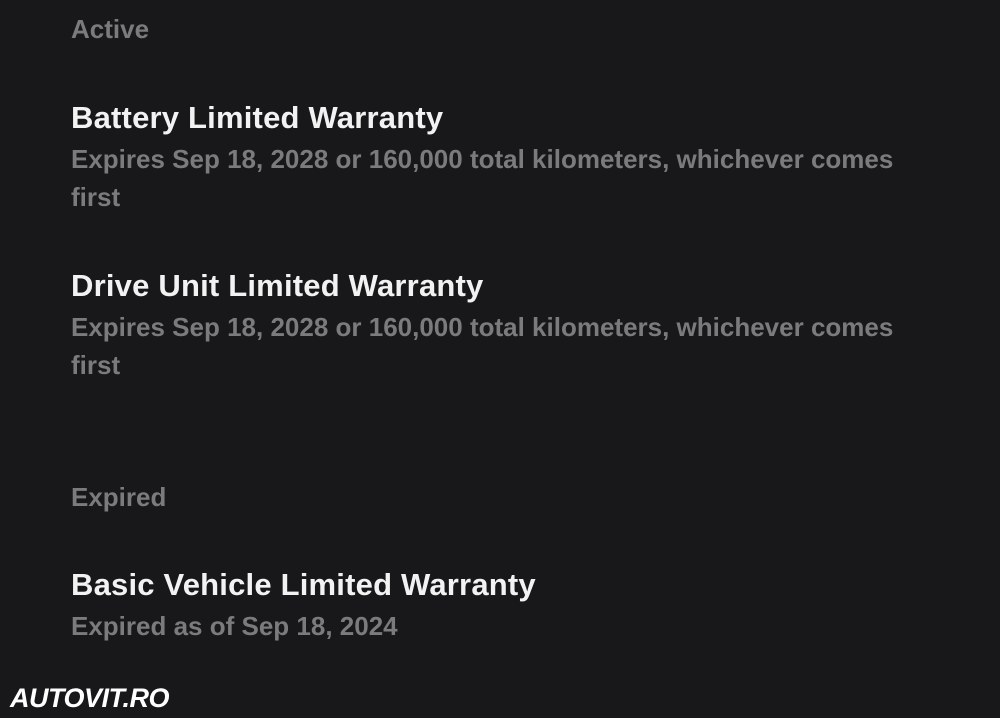 This screenshot has height=718, width=1000. I want to click on watermark-logo: AUTOVIT.RO, so click(90, 698).